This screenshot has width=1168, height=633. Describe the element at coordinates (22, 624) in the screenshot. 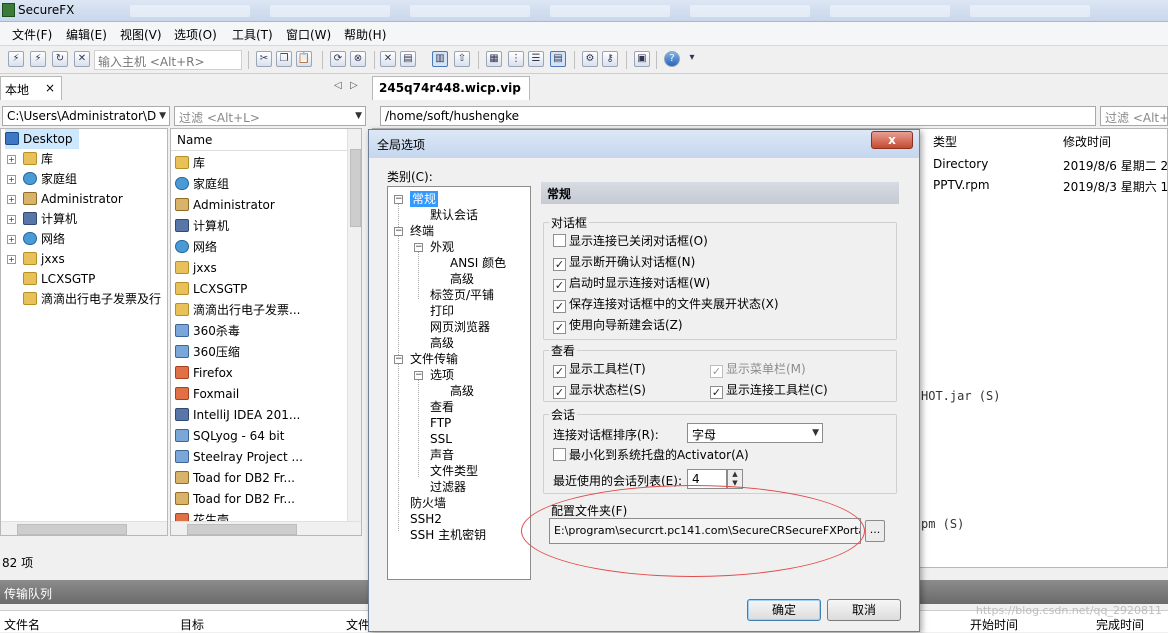

I see `column-header-filename: 文件名` at that location.